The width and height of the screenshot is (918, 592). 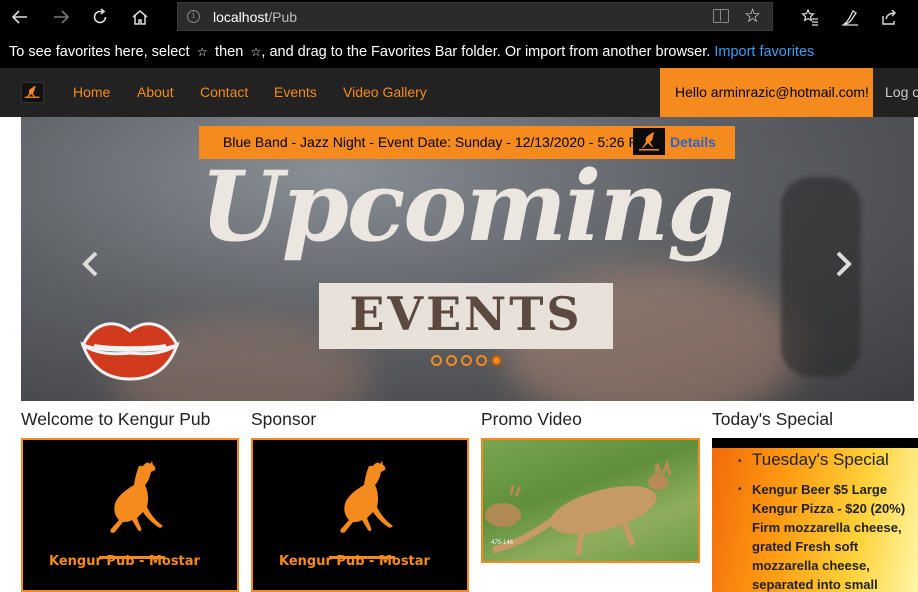 What do you see at coordinates (764, 52) in the screenshot?
I see `import-favorites-link: Import favorites` at bounding box center [764, 52].